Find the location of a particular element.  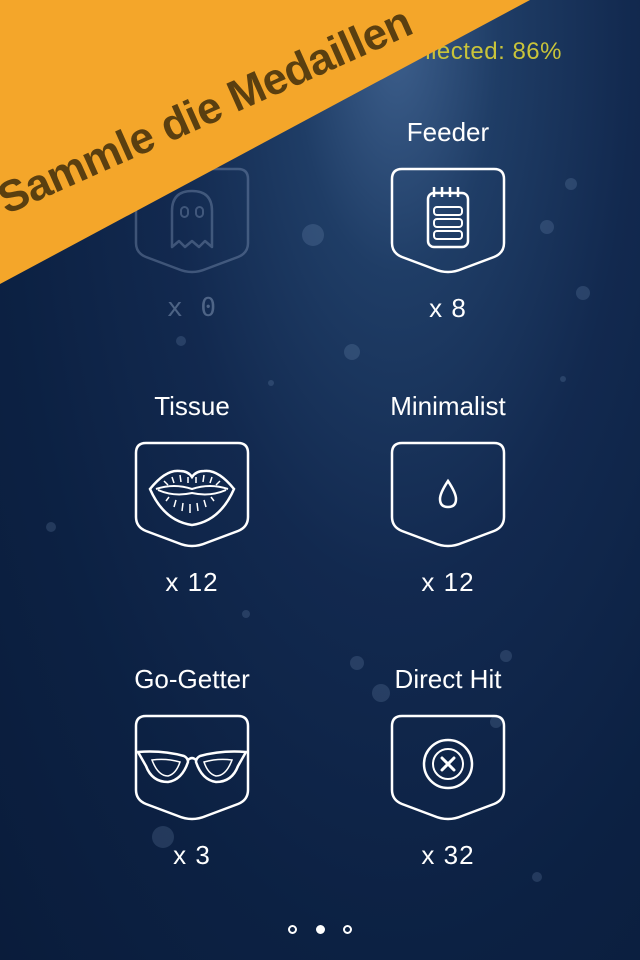

medal-count: x 8 is located at coordinates (448, 308).